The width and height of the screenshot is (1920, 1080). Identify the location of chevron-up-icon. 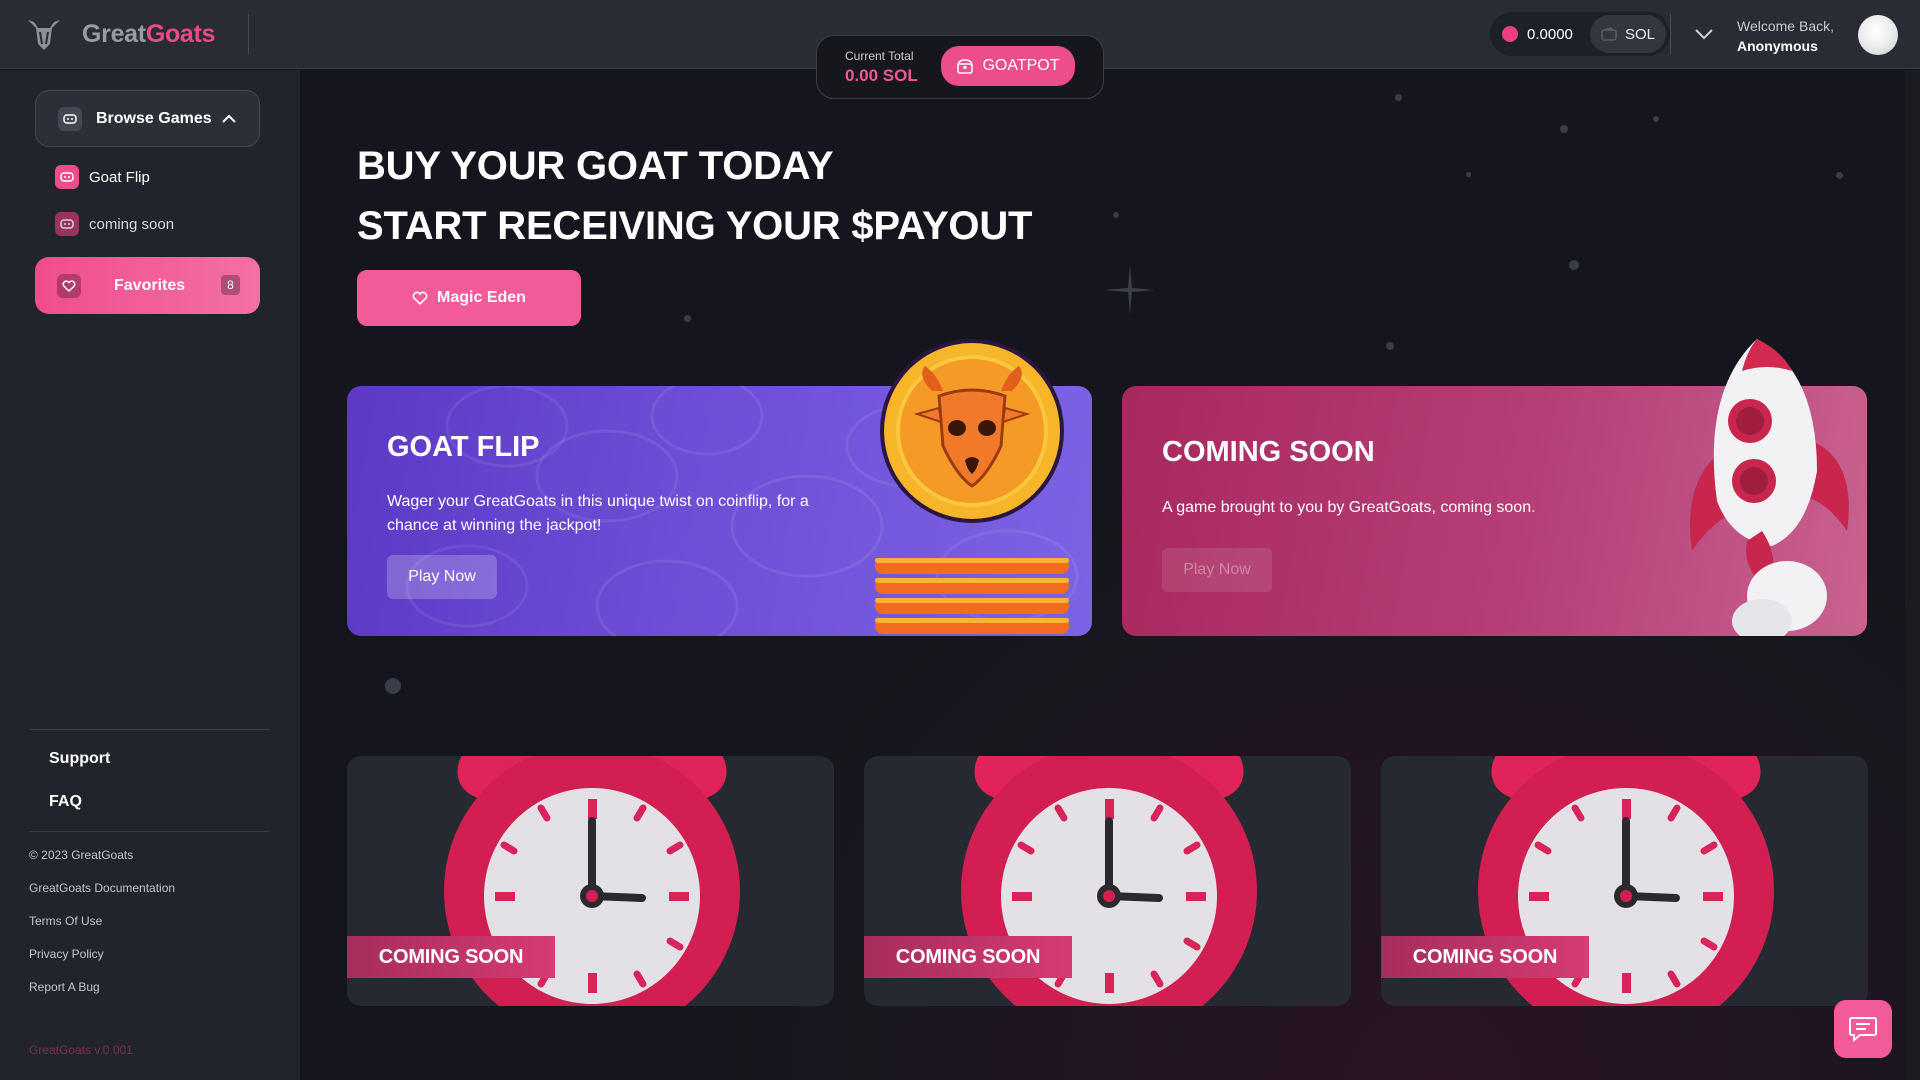
(229, 118).